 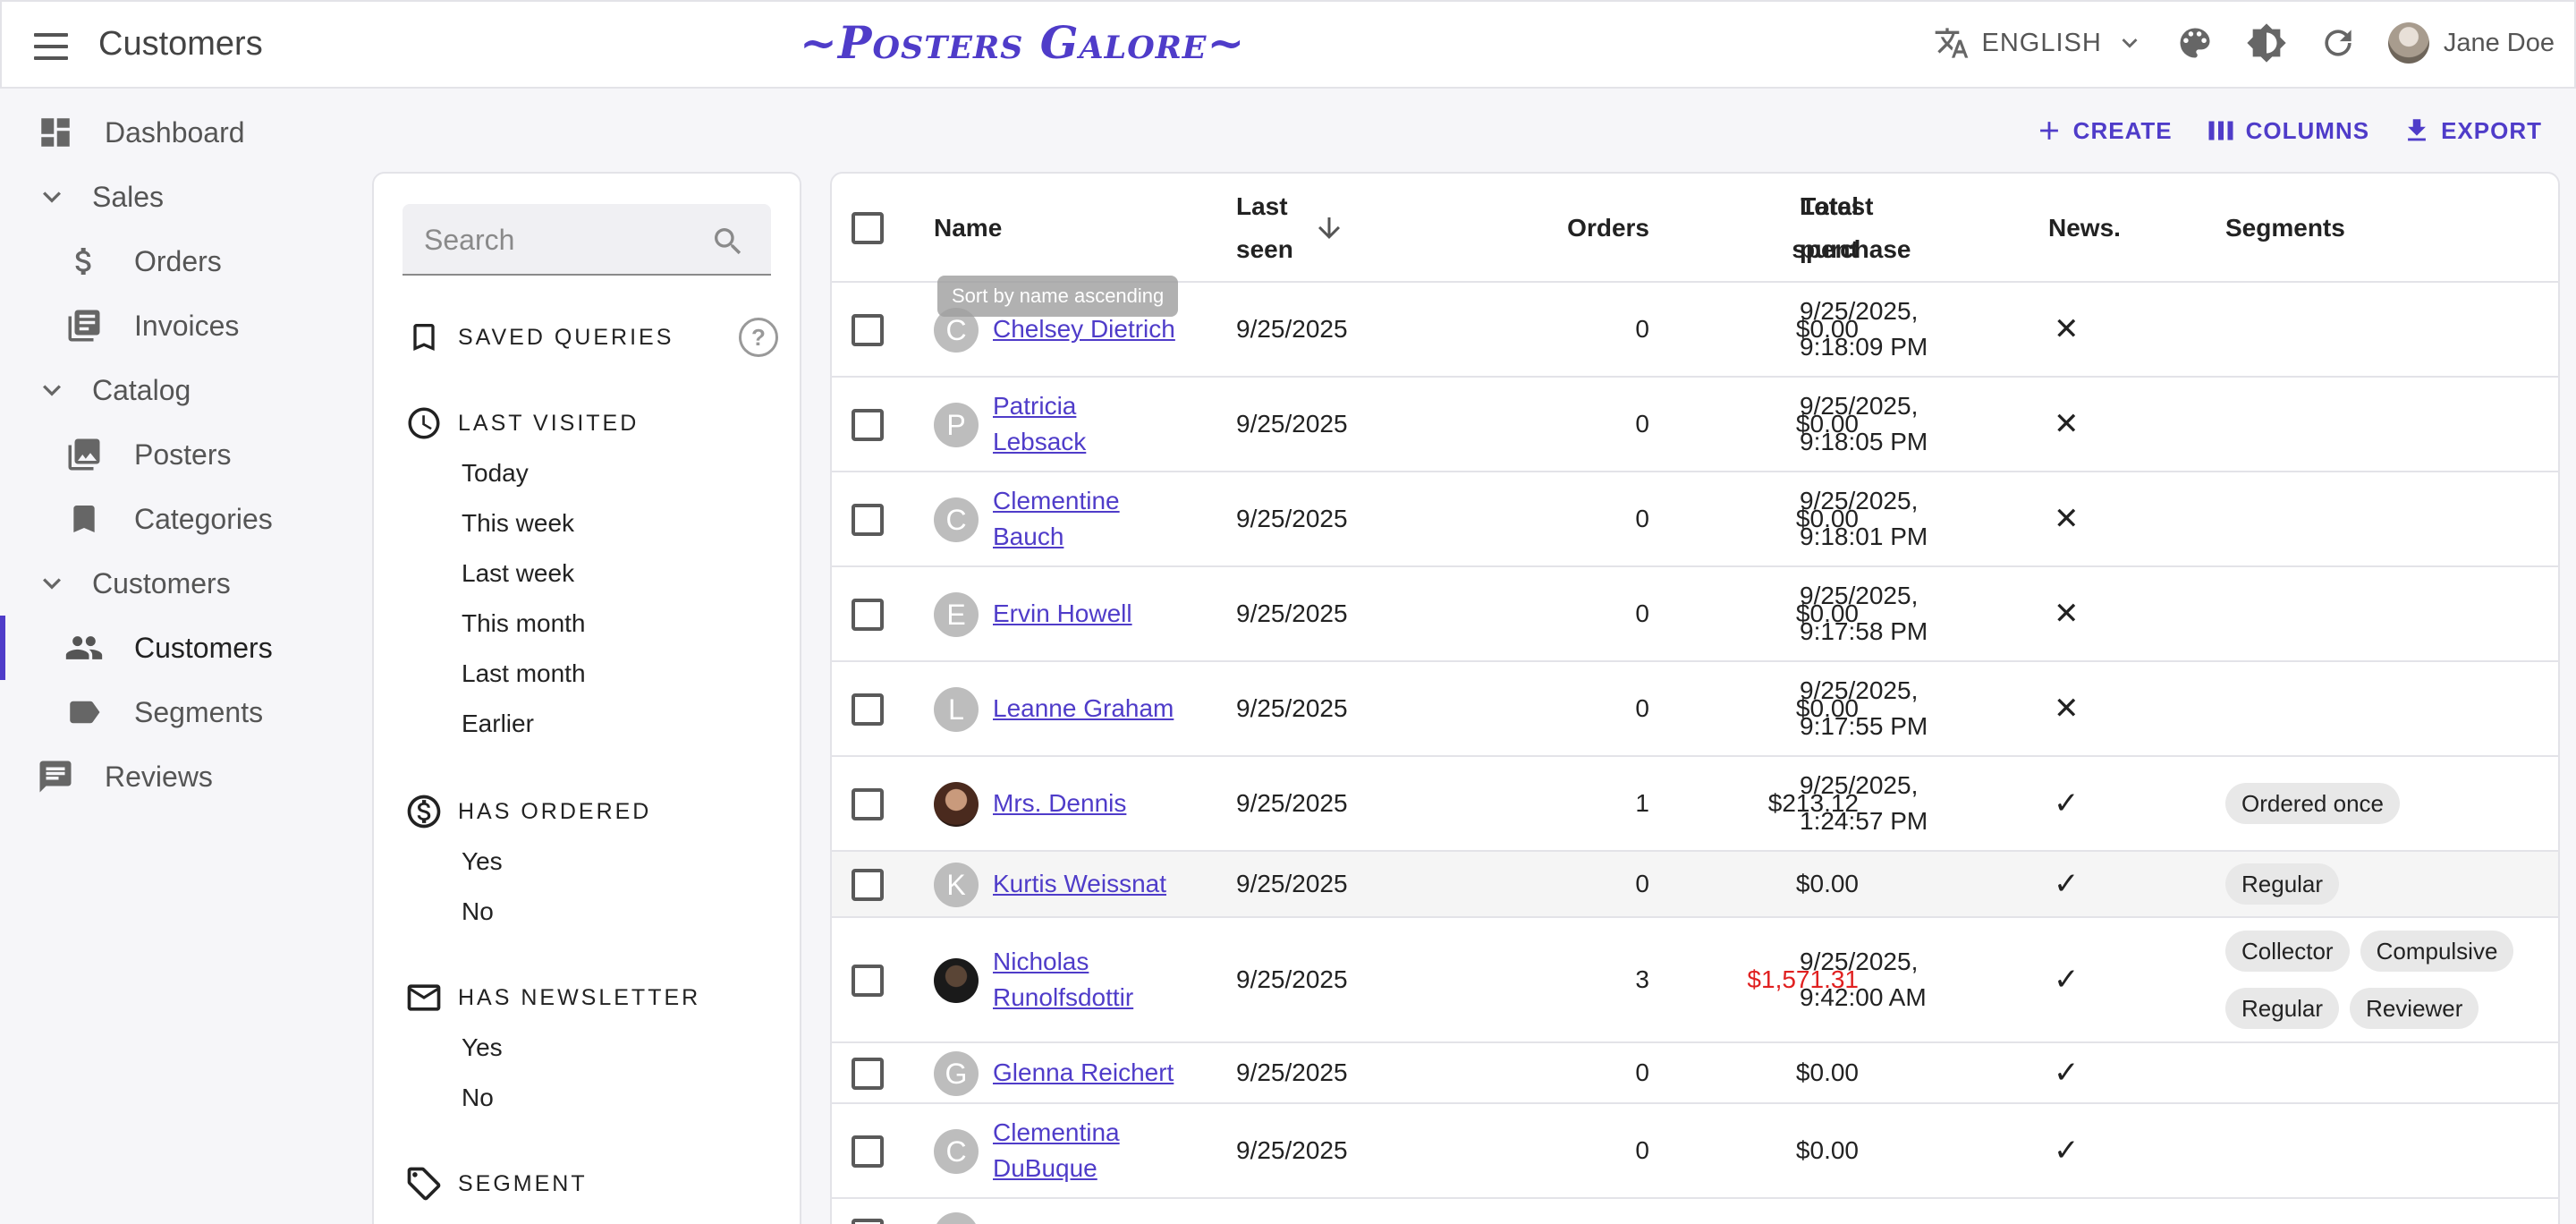 I want to click on customer-name: Kurtis Weissnat, so click(x=1109, y=884).